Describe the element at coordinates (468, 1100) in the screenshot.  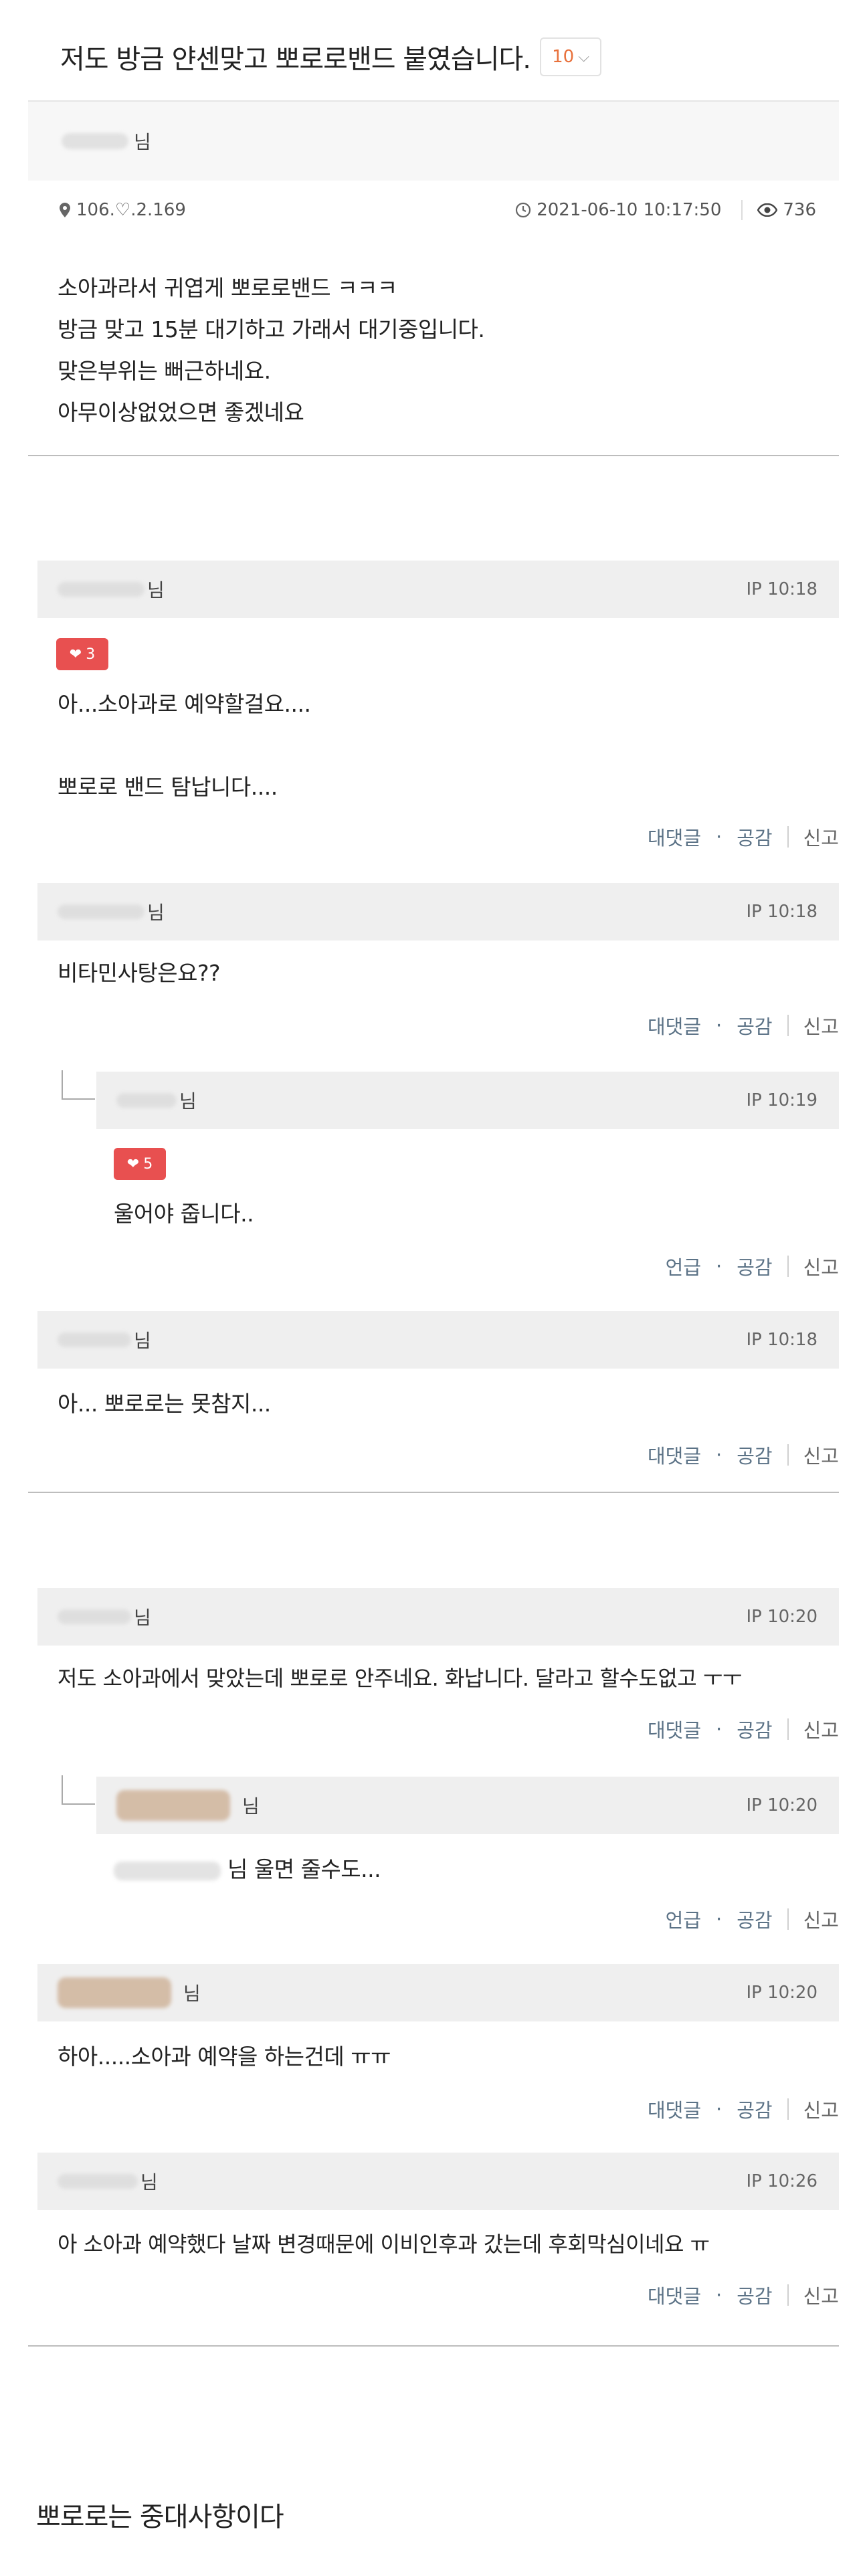
I see `reply-header: 님 IP 10:19` at that location.